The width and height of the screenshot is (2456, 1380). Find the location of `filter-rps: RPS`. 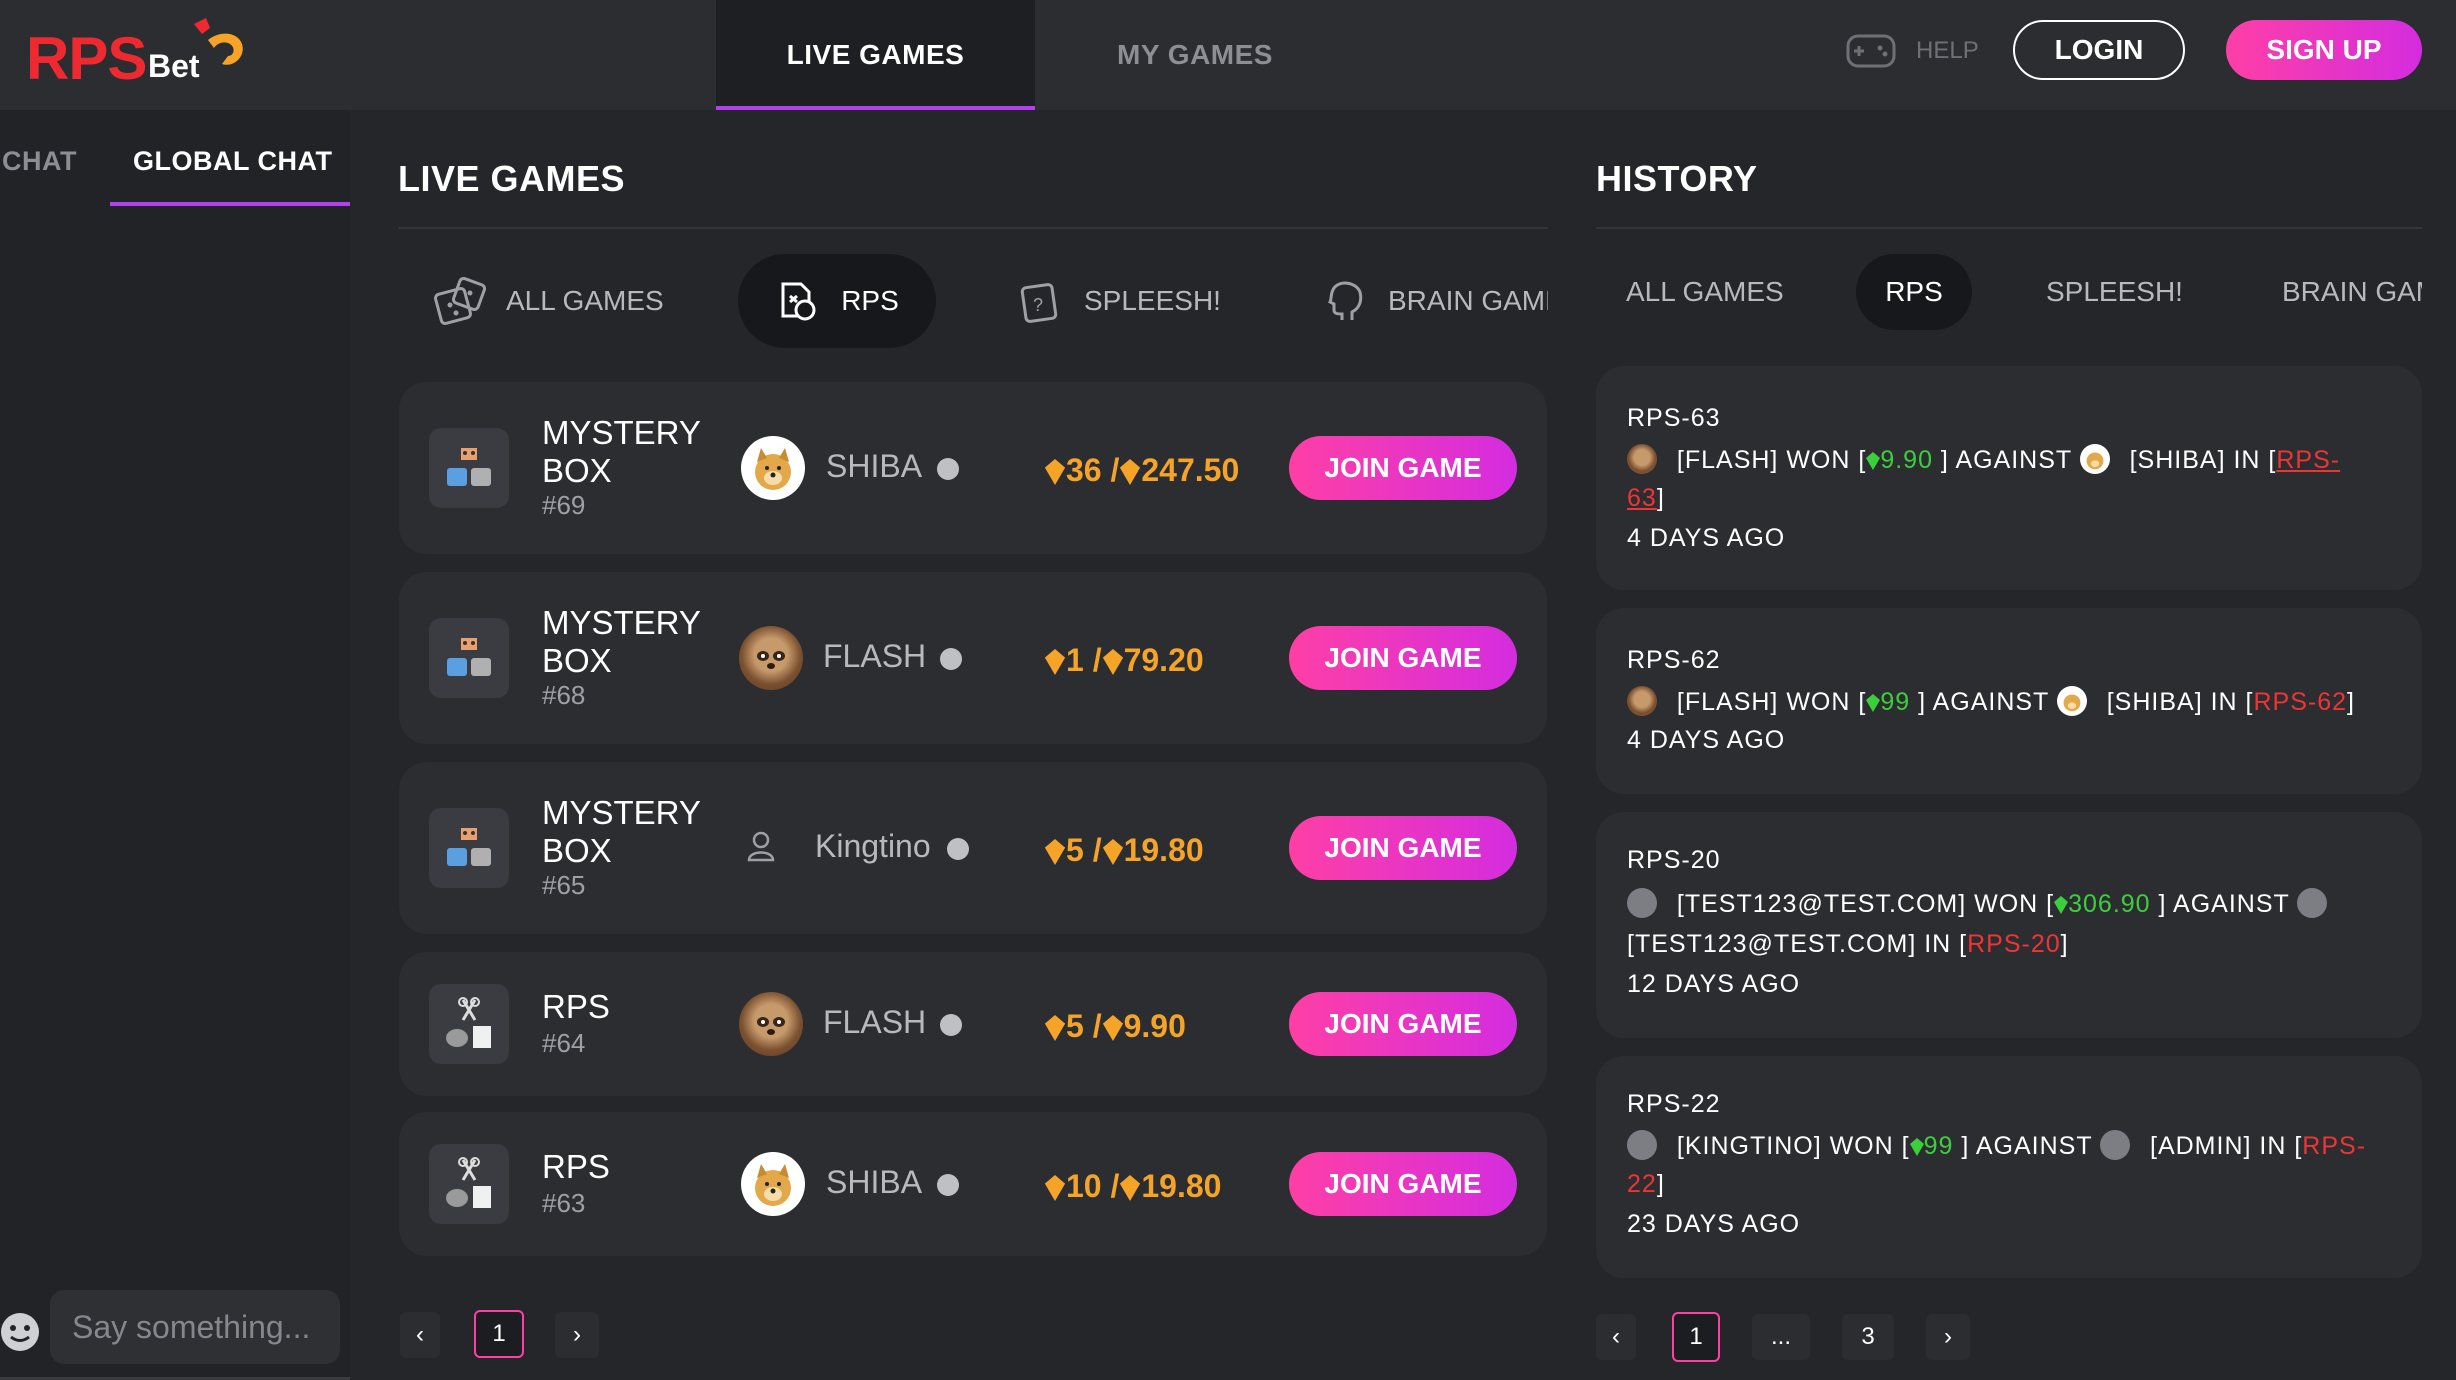

filter-rps: RPS is located at coordinates (837, 301).